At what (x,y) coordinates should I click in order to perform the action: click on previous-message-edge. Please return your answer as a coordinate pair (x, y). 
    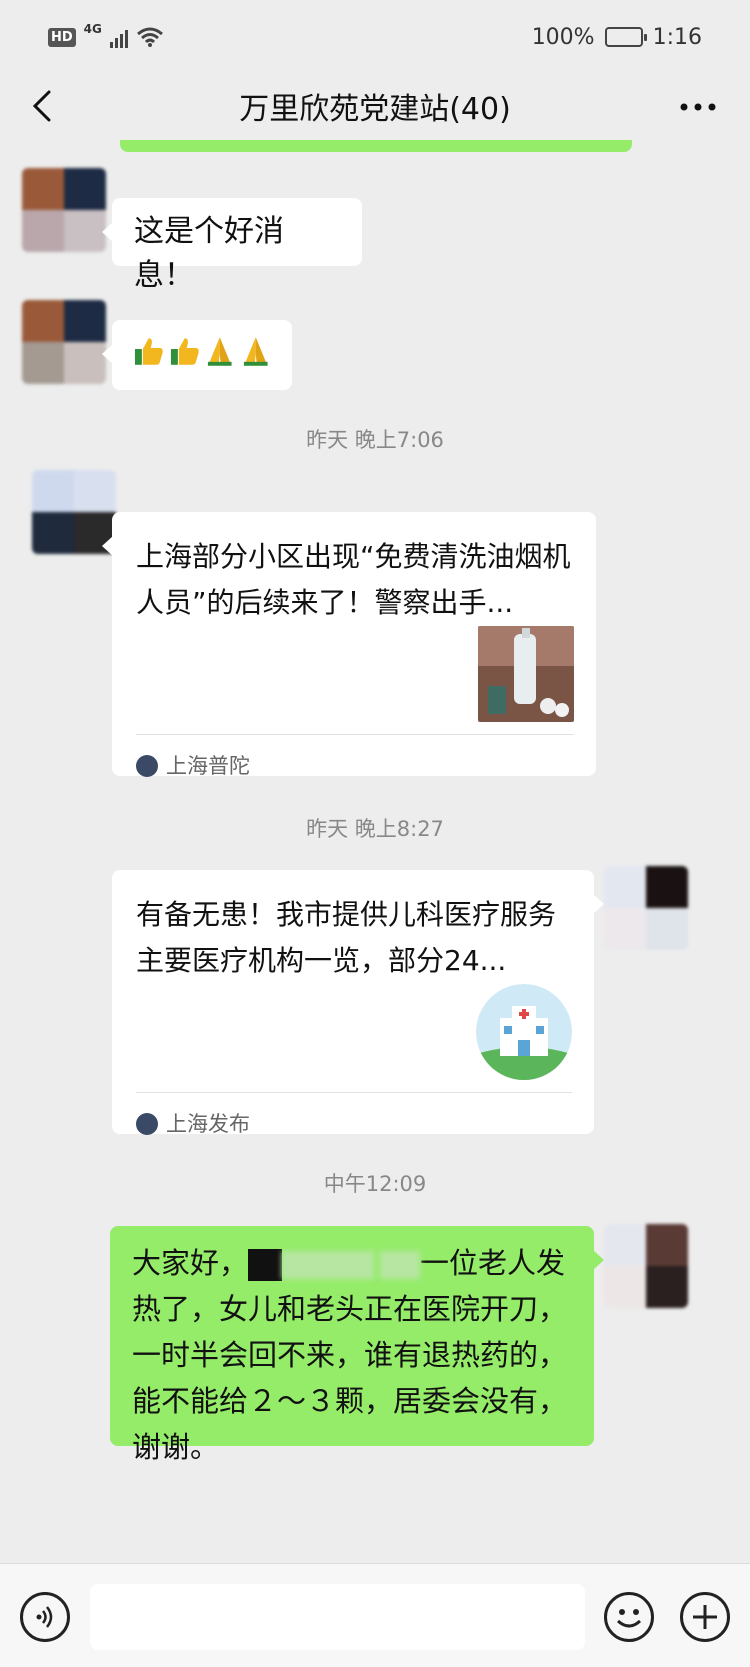
    Looking at the image, I should click on (376, 146).